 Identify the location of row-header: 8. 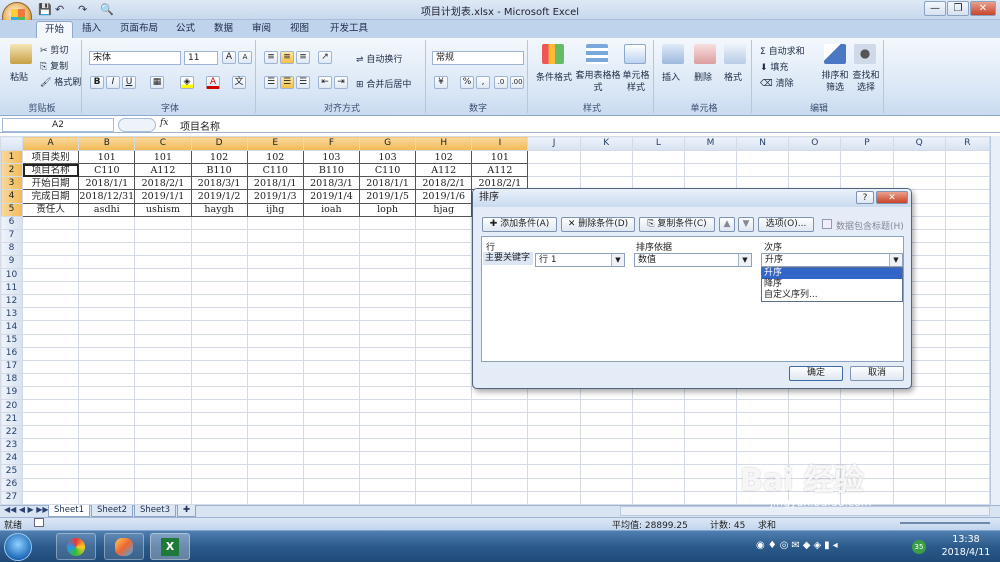
(12, 248).